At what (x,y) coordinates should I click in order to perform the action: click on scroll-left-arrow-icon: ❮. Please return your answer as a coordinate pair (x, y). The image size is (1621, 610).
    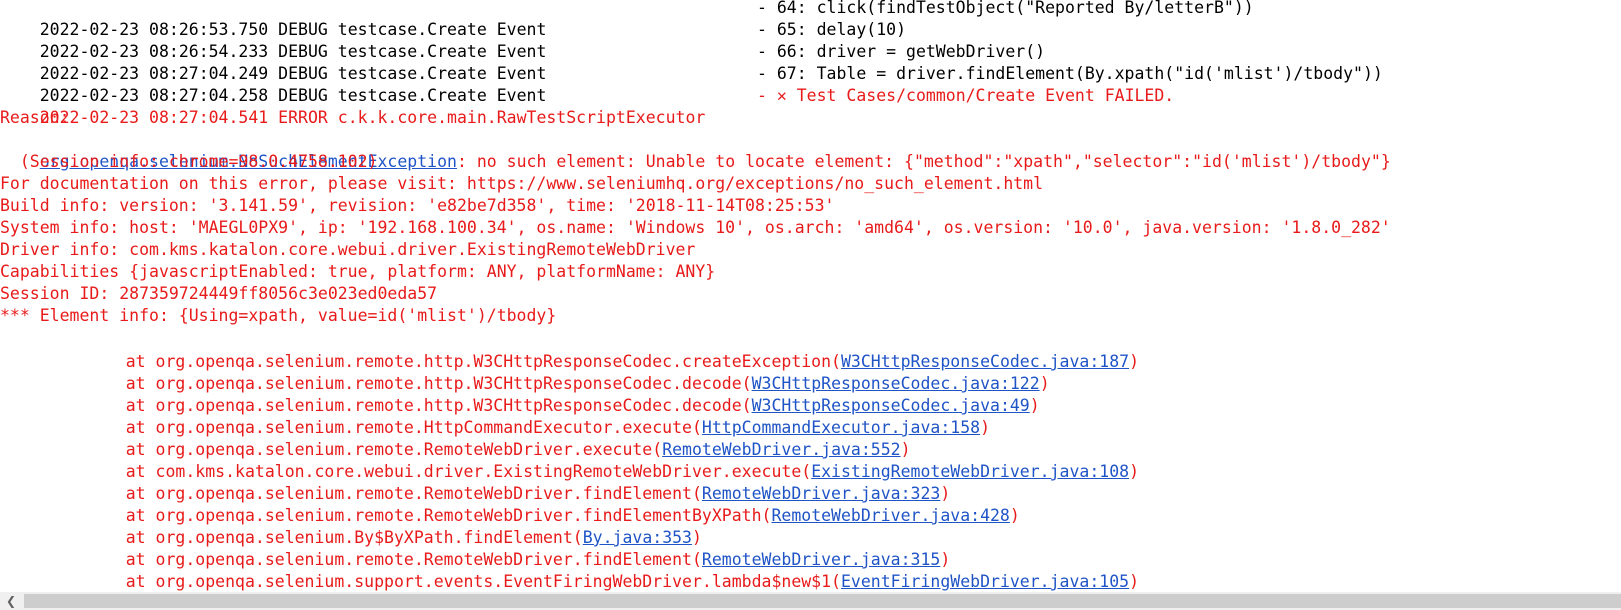
    Looking at the image, I should click on (11, 601).